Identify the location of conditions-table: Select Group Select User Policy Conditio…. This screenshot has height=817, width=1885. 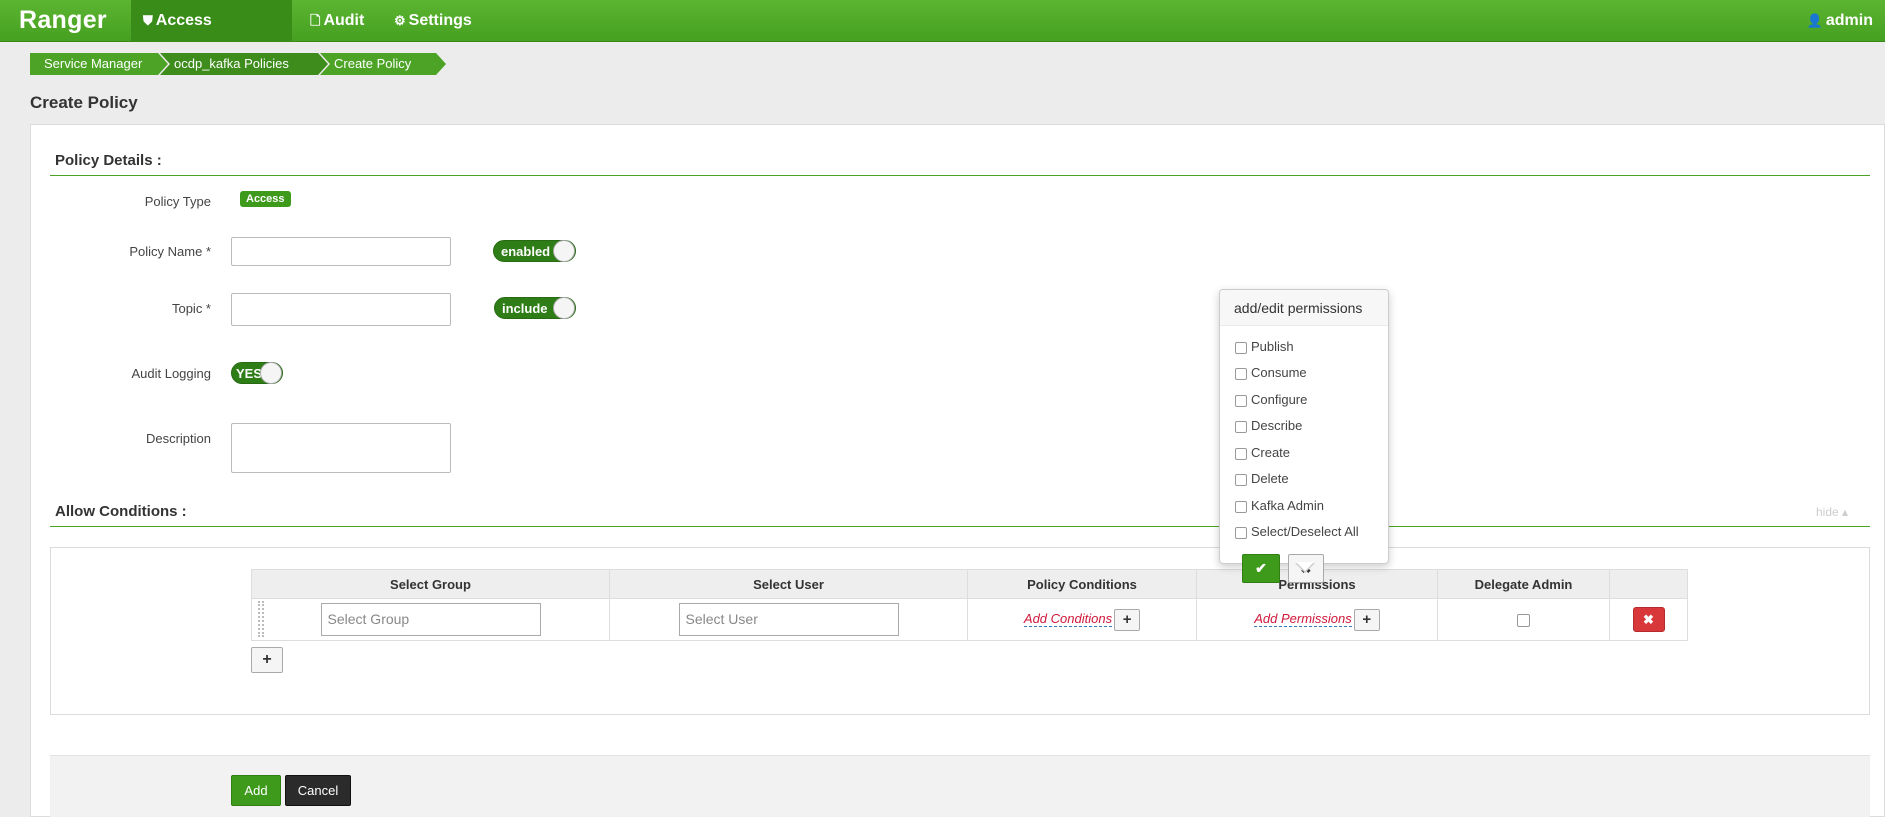
(969, 605).